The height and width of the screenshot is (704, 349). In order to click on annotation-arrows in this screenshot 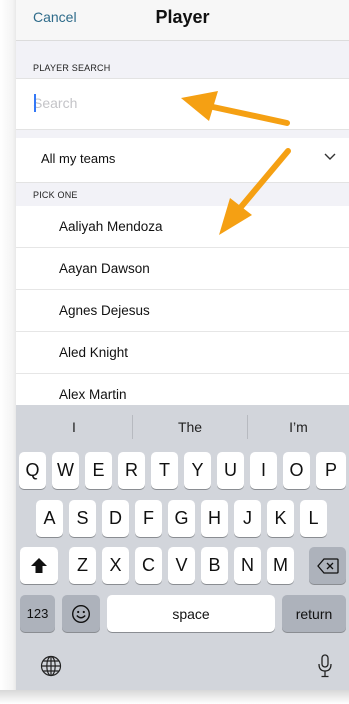, I will do `click(236, 163)`.